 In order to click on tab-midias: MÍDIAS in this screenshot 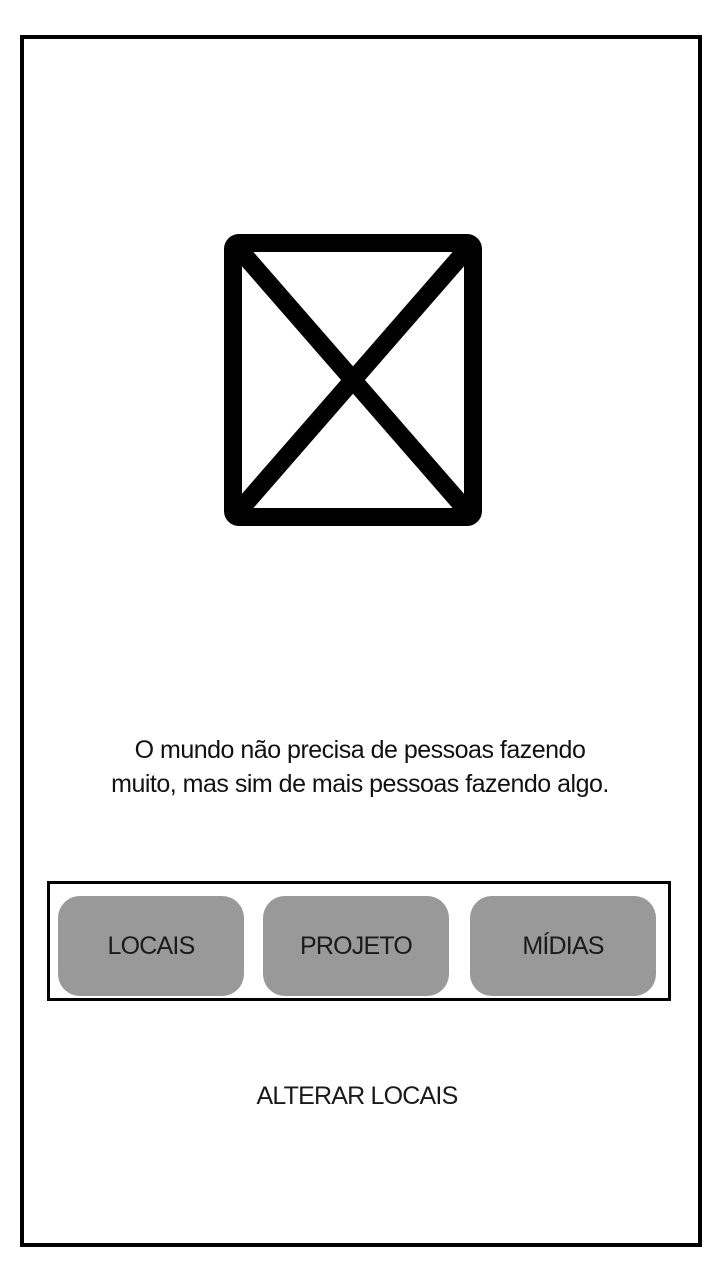, I will do `click(563, 946)`.